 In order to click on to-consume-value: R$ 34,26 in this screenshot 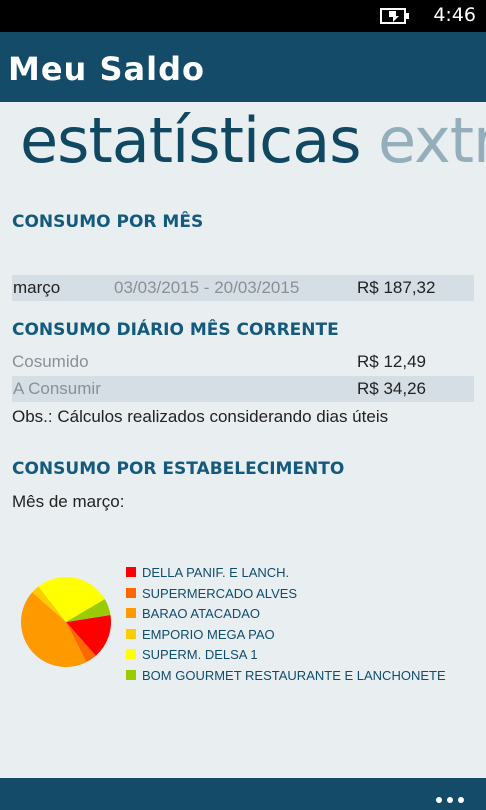, I will do `click(391, 388)`.